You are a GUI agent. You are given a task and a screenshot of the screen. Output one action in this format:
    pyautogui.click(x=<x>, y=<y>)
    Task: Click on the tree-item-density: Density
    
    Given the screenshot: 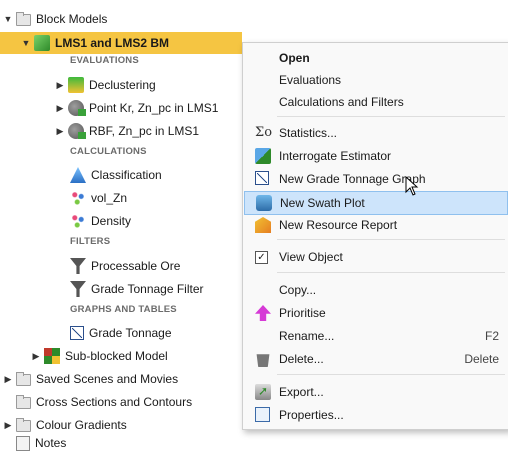 What is the action you would take?
    pyautogui.click(x=100, y=221)
    